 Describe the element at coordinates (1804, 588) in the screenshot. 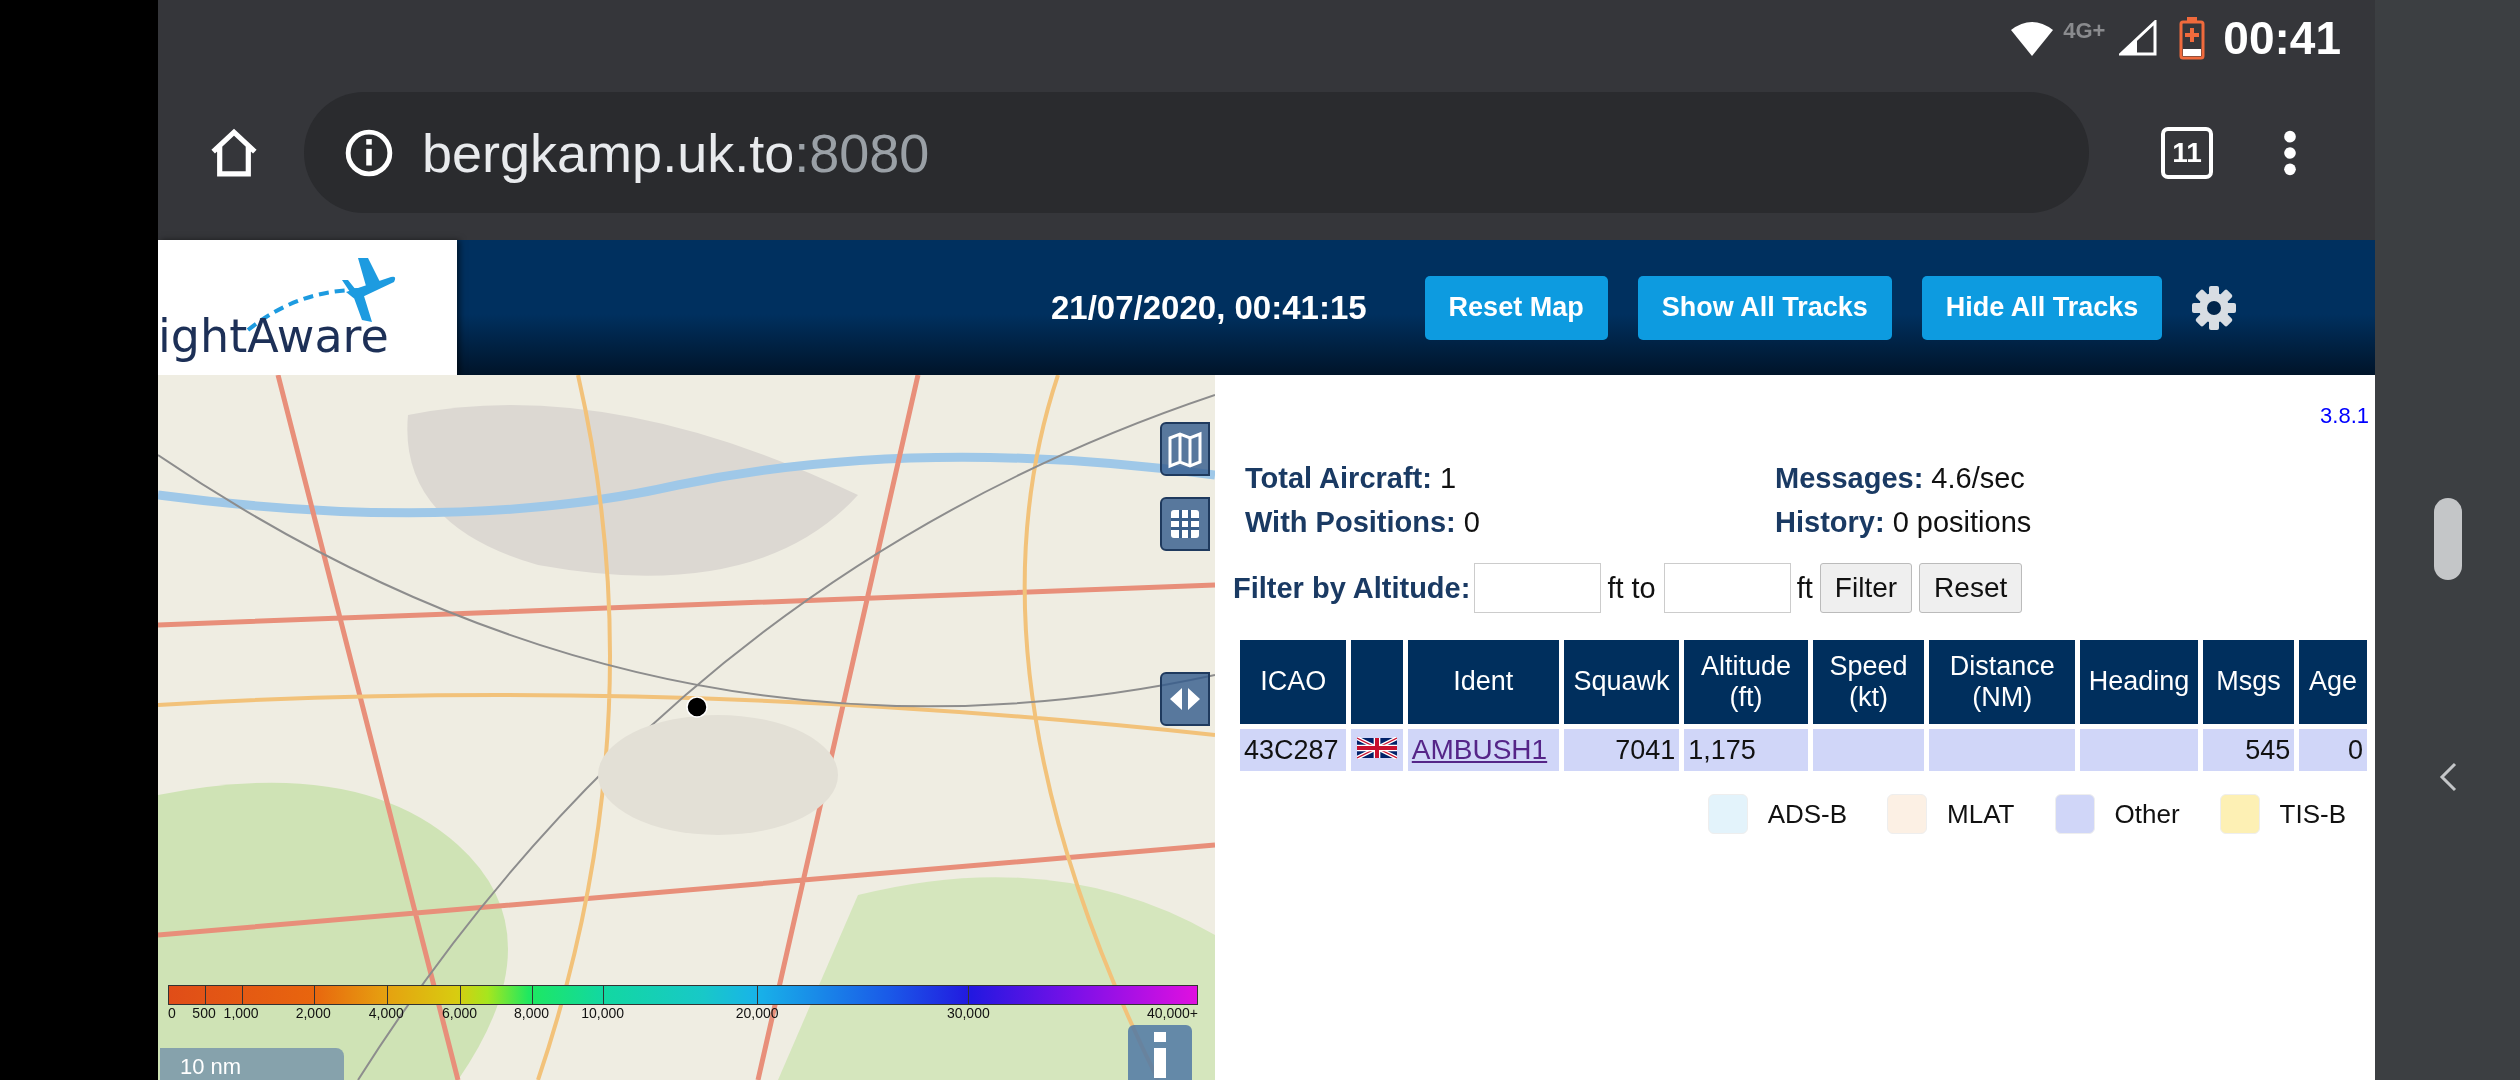

I see `unit-label: ft` at that location.